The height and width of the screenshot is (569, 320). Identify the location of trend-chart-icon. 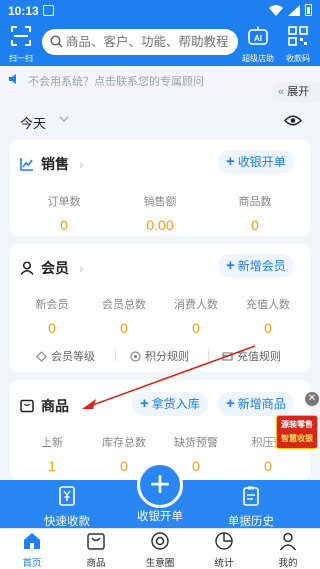
(26, 164).